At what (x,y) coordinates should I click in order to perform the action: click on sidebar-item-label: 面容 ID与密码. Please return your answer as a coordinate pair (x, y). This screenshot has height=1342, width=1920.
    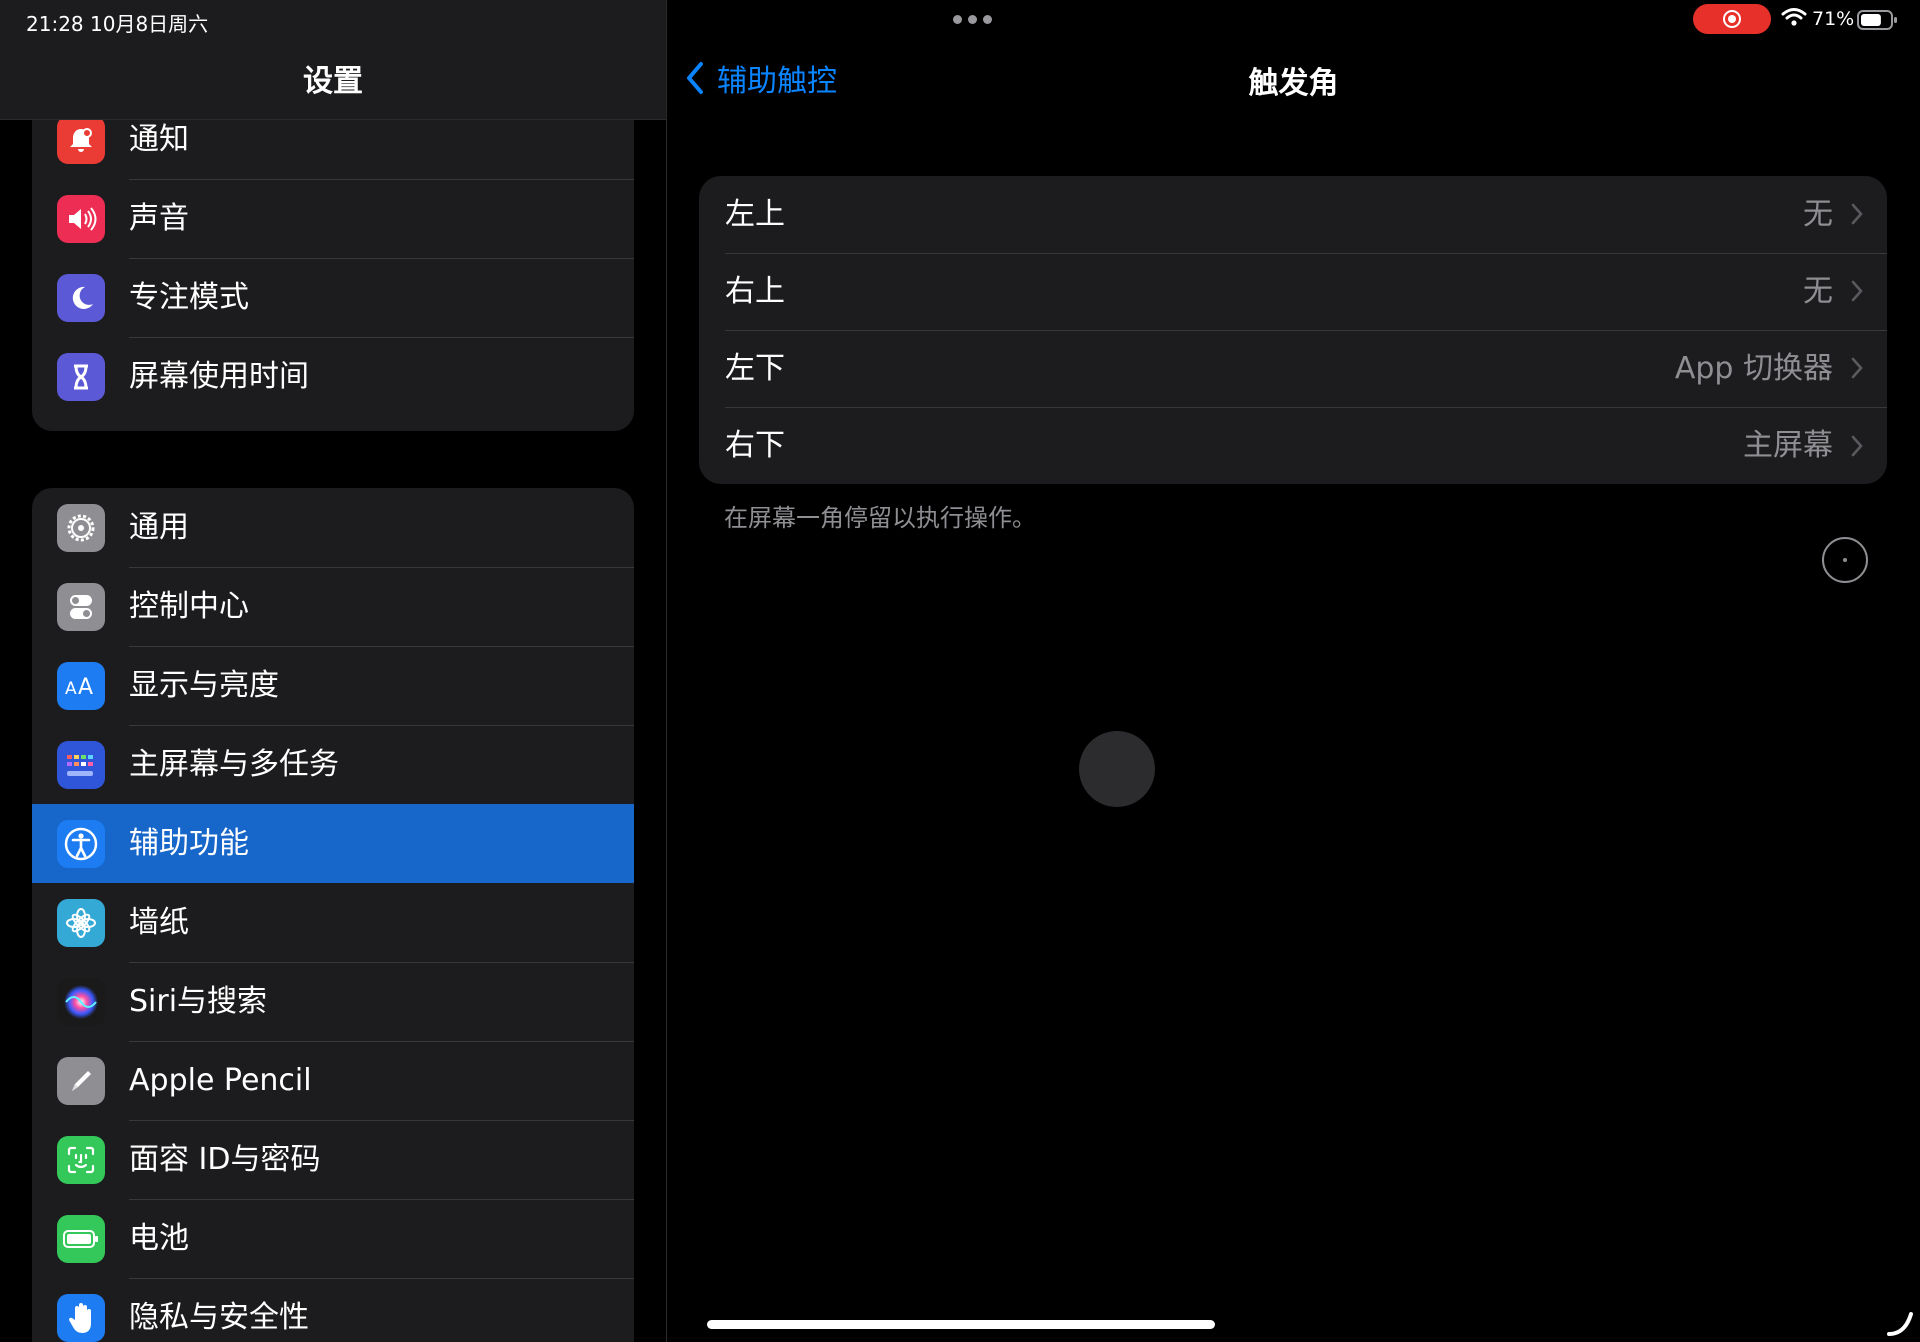
    Looking at the image, I should click on (381, 1160).